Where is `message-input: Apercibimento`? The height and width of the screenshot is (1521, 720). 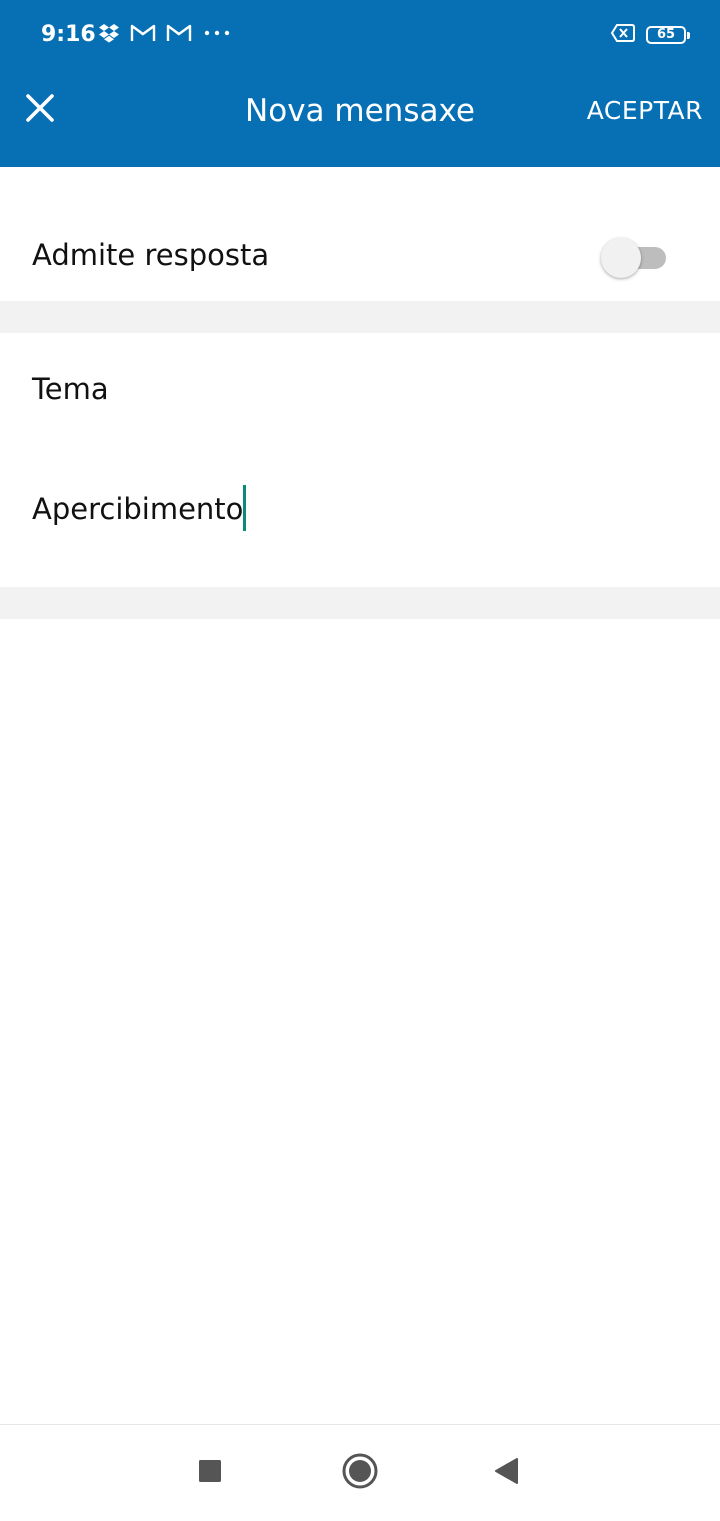
message-input: Apercibimento is located at coordinates (139, 509).